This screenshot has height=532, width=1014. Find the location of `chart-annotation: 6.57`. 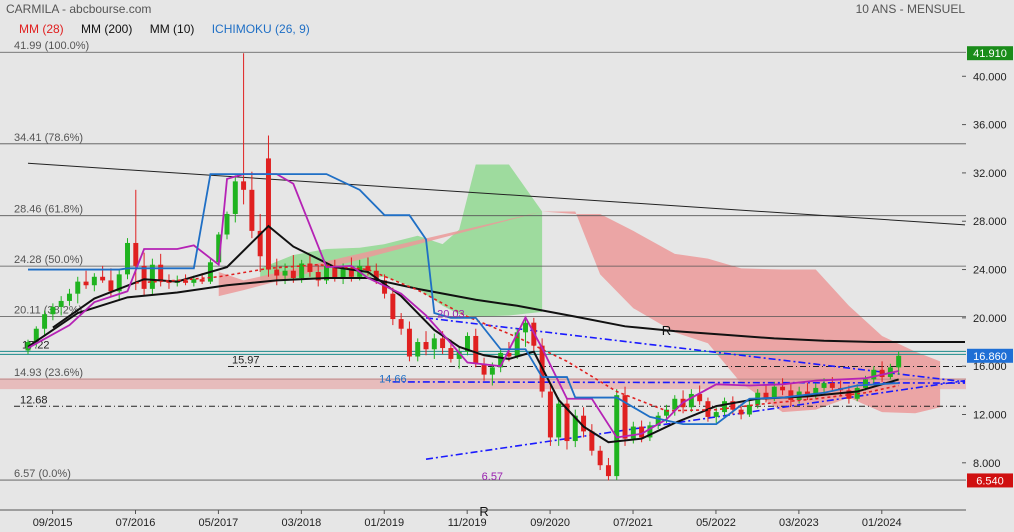

chart-annotation: 6.57 is located at coordinates (492, 477).